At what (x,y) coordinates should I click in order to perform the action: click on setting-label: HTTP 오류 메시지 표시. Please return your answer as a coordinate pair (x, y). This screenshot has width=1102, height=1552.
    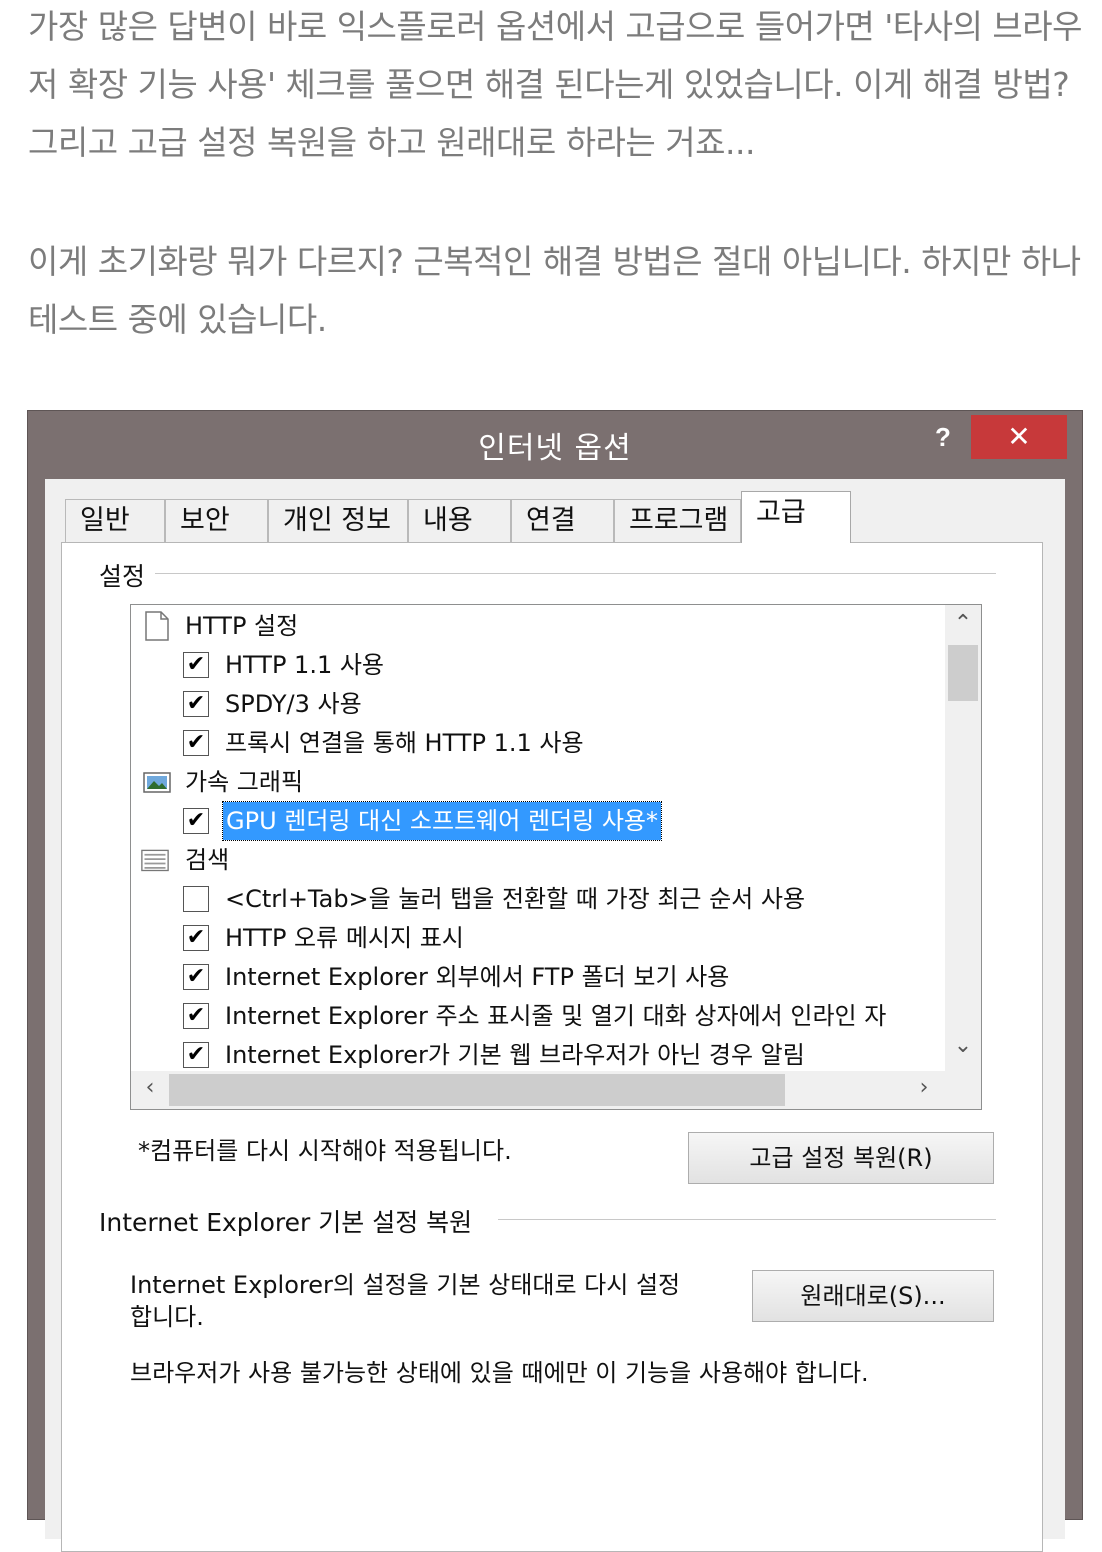
    Looking at the image, I should click on (344, 938).